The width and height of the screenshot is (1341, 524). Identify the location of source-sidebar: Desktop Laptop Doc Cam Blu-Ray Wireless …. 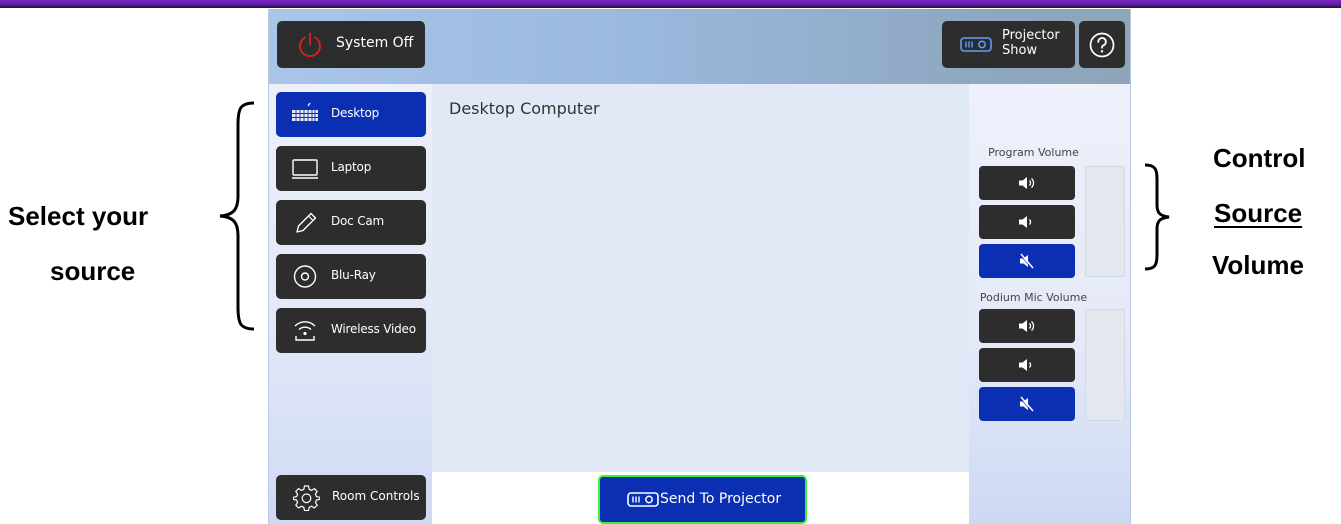
(350, 304).